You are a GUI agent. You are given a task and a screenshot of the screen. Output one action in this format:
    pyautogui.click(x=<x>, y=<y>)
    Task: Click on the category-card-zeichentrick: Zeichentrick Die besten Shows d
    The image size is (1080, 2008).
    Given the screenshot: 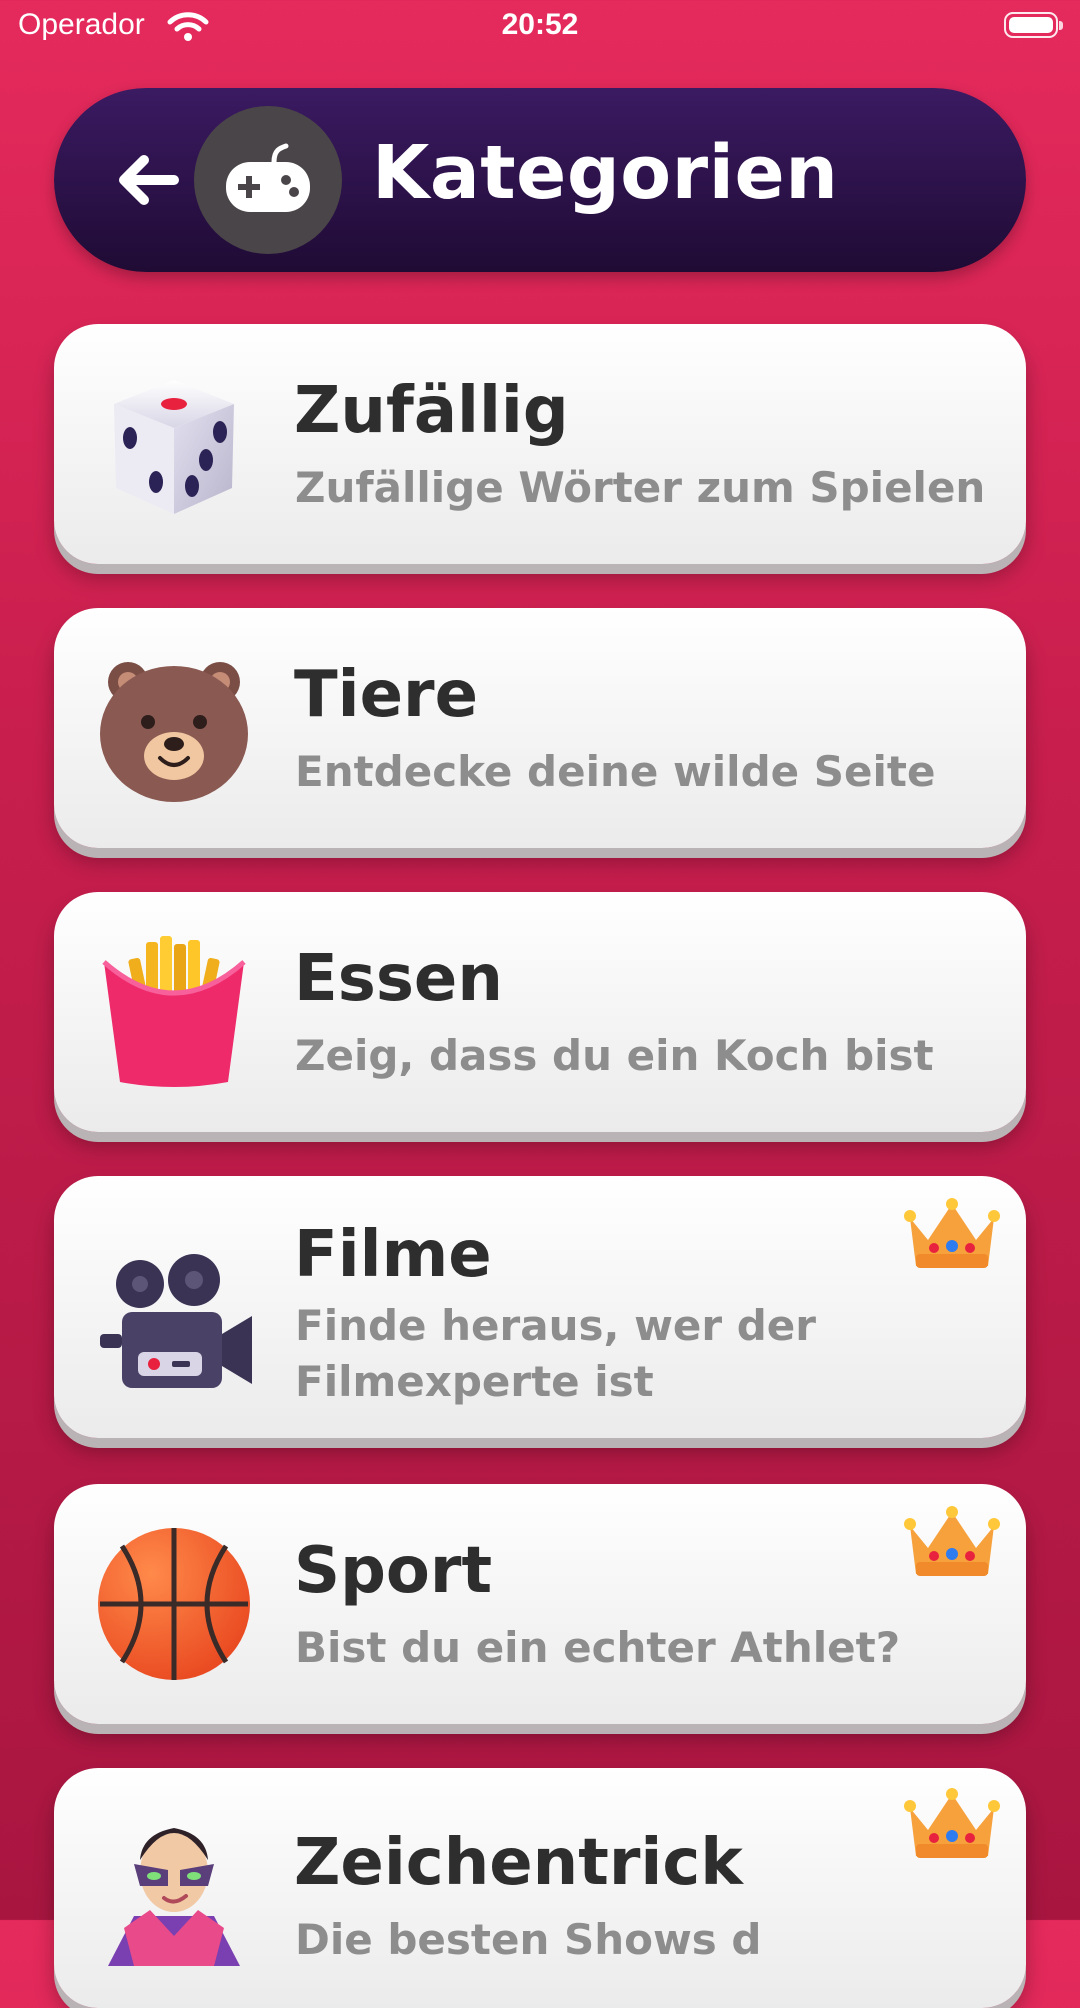 What is the action you would take?
    pyautogui.click(x=540, y=1888)
    